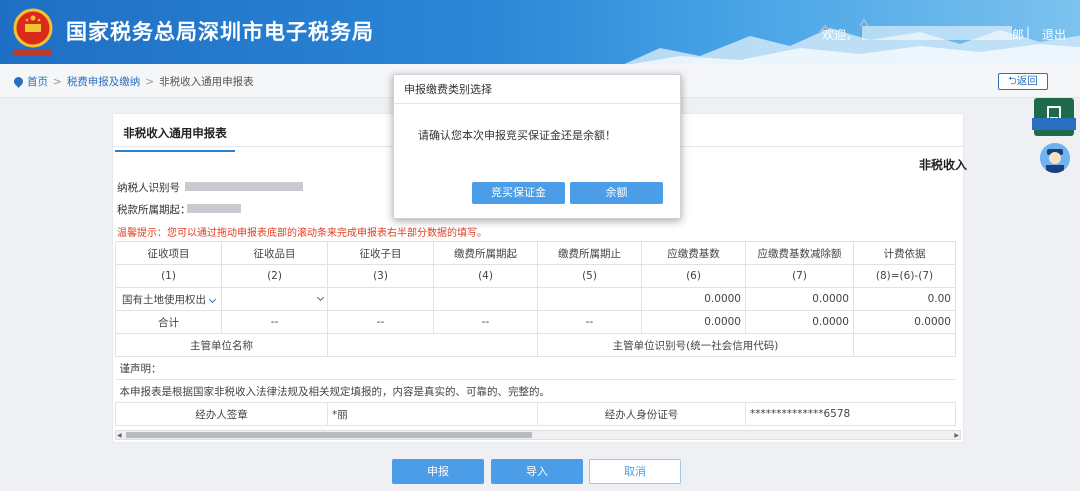 The width and height of the screenshot is (1080, 491). Describe the element at coordinates (485, 253) in the screenshot. I see `th-period-start: 缴费所属期起` at that location.